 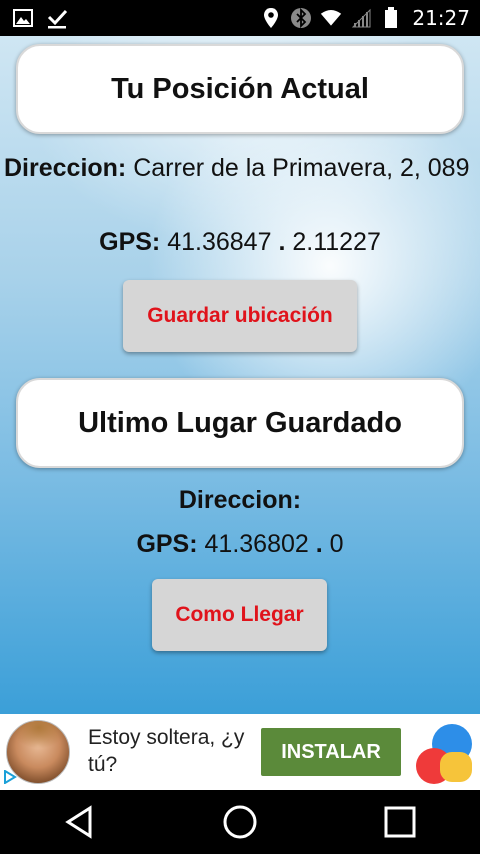 What do you see at coordinates (23, 18) in the screenshot?
I see `image-icon` at bounding box center [23, 18].